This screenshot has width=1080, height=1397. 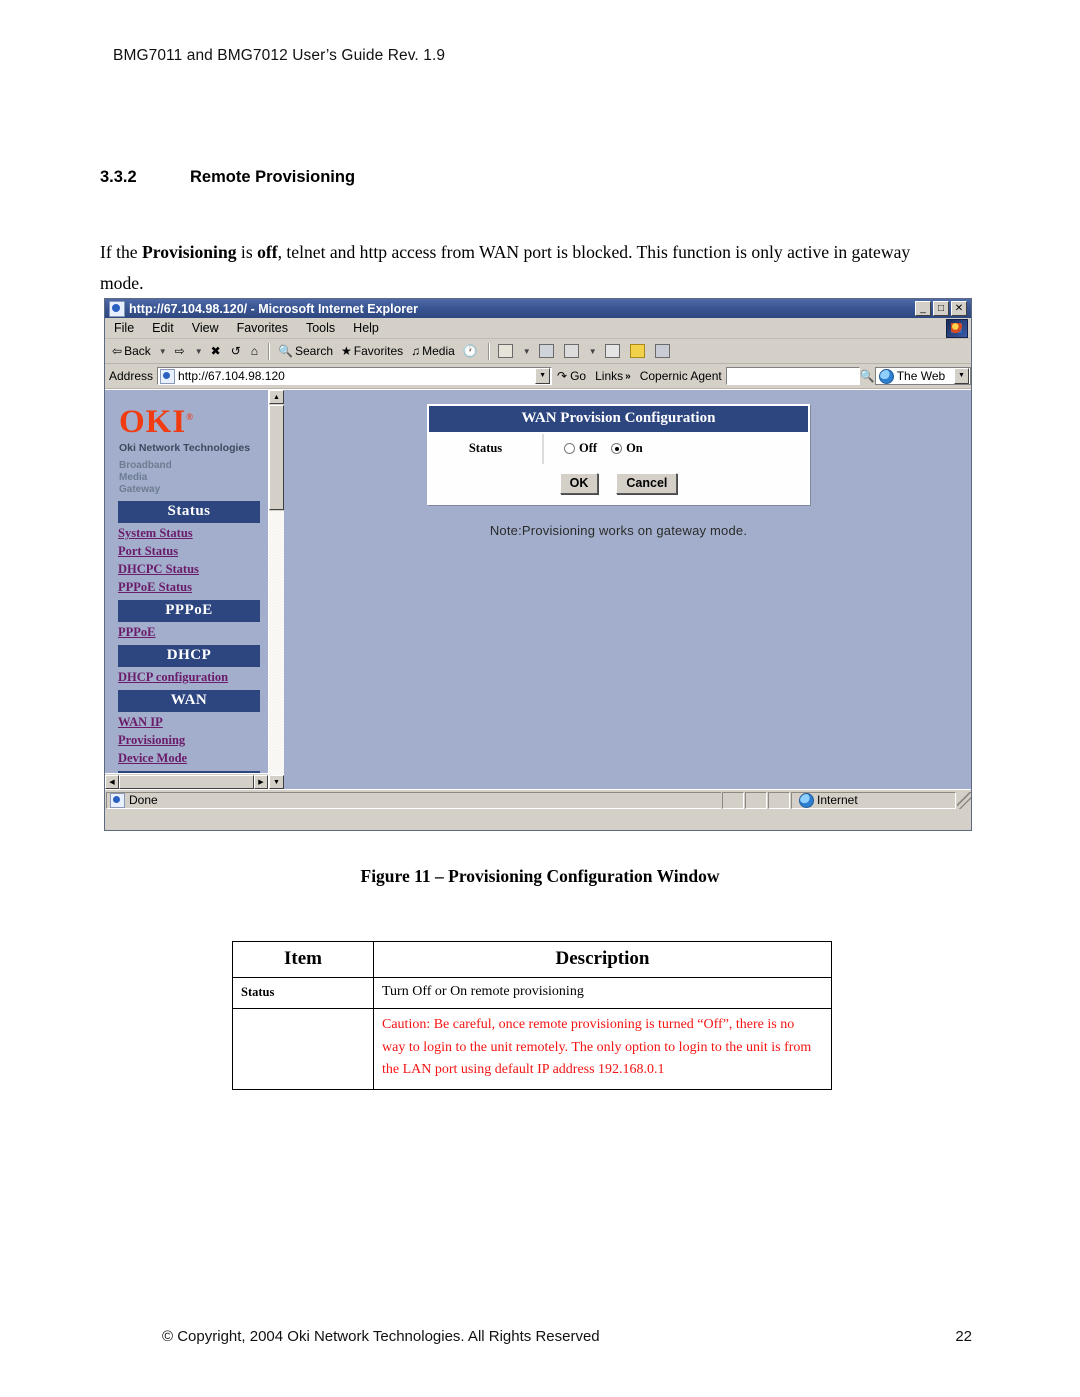 What do you see at coordinates (543, 376) in the screenshot?
I see `address-dropdown-icon: ▼` at bounding box center [543, 376].